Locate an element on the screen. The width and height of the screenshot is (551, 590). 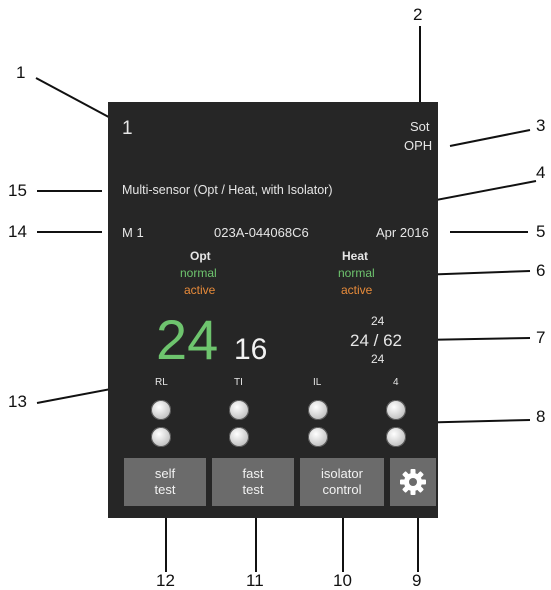
callout-7: 7 is located at coordinates (541, 337).